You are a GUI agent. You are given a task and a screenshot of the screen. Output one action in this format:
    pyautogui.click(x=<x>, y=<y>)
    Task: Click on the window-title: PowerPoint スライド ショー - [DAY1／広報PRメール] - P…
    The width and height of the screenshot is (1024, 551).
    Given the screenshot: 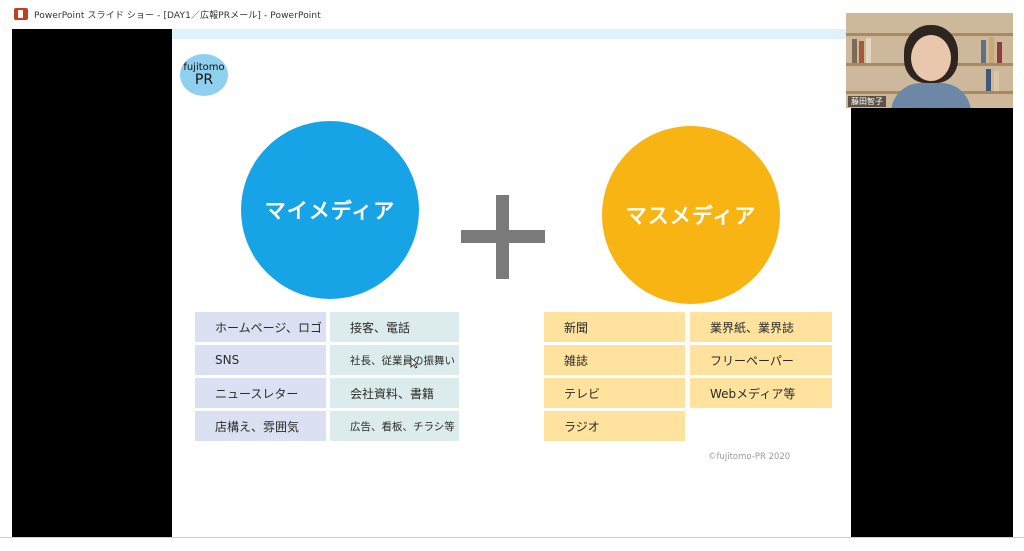 What is the action you would take?
    pyautogui.click(x=177, y=15)
    